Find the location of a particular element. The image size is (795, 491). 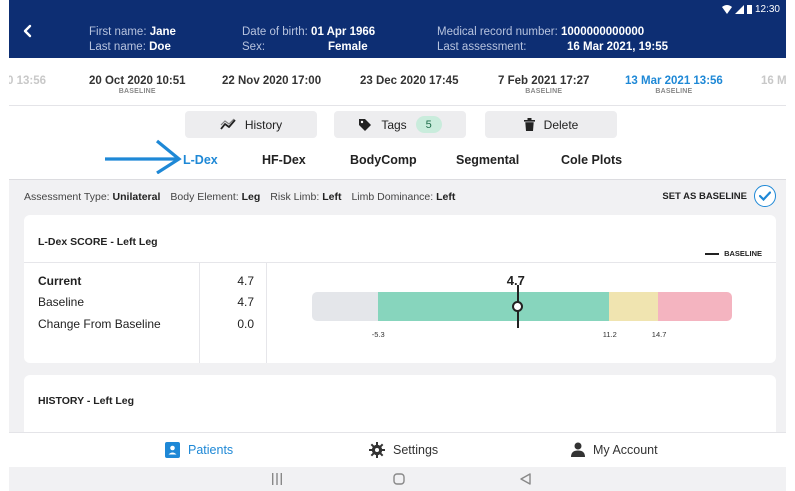

last-assessment: 16 Mar 2021, 19:55 is located at coordinates (618, 47).